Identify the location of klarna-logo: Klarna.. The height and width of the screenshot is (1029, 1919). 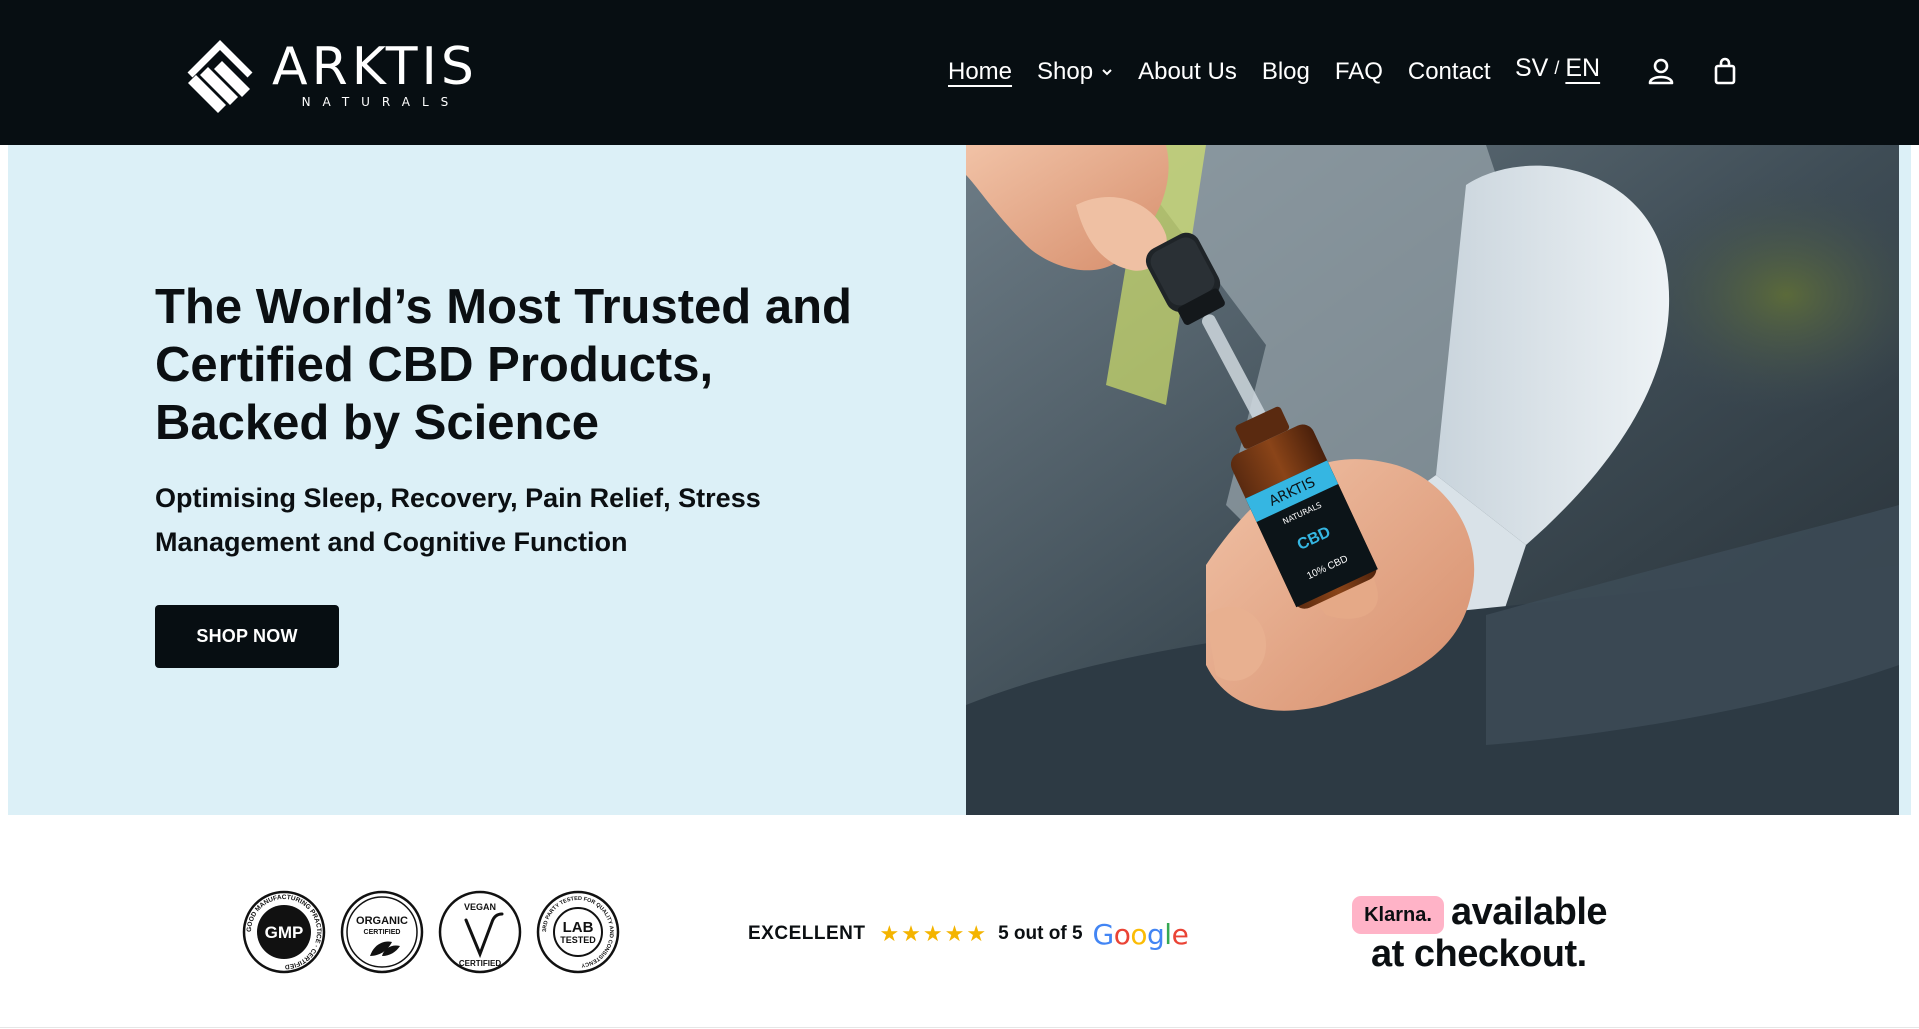
(1398, 915).